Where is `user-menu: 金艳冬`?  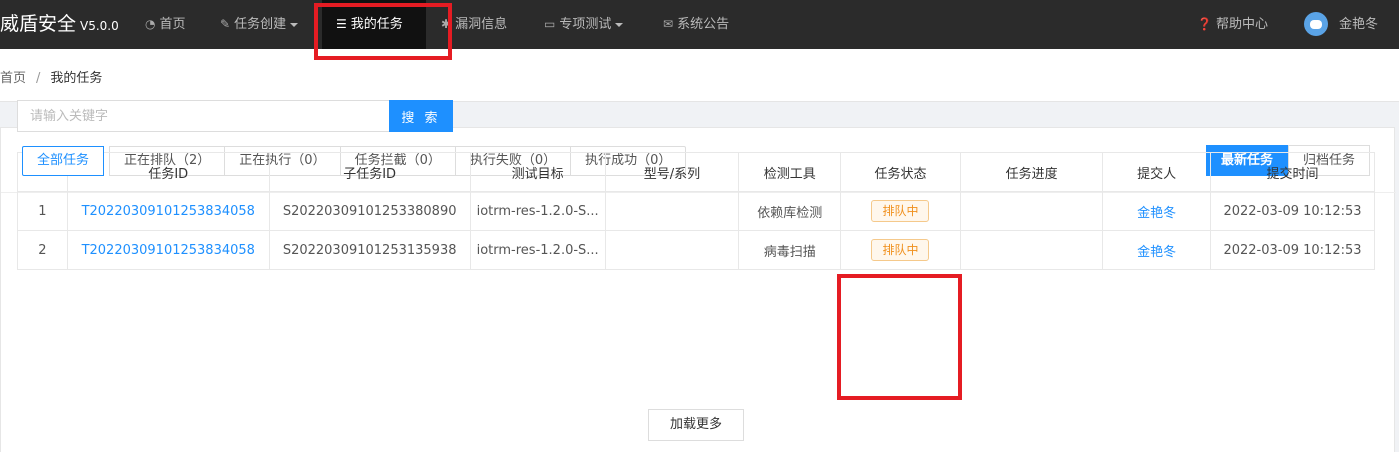 user-menu: 金艳冬 is located at coordinates (1358, 24).